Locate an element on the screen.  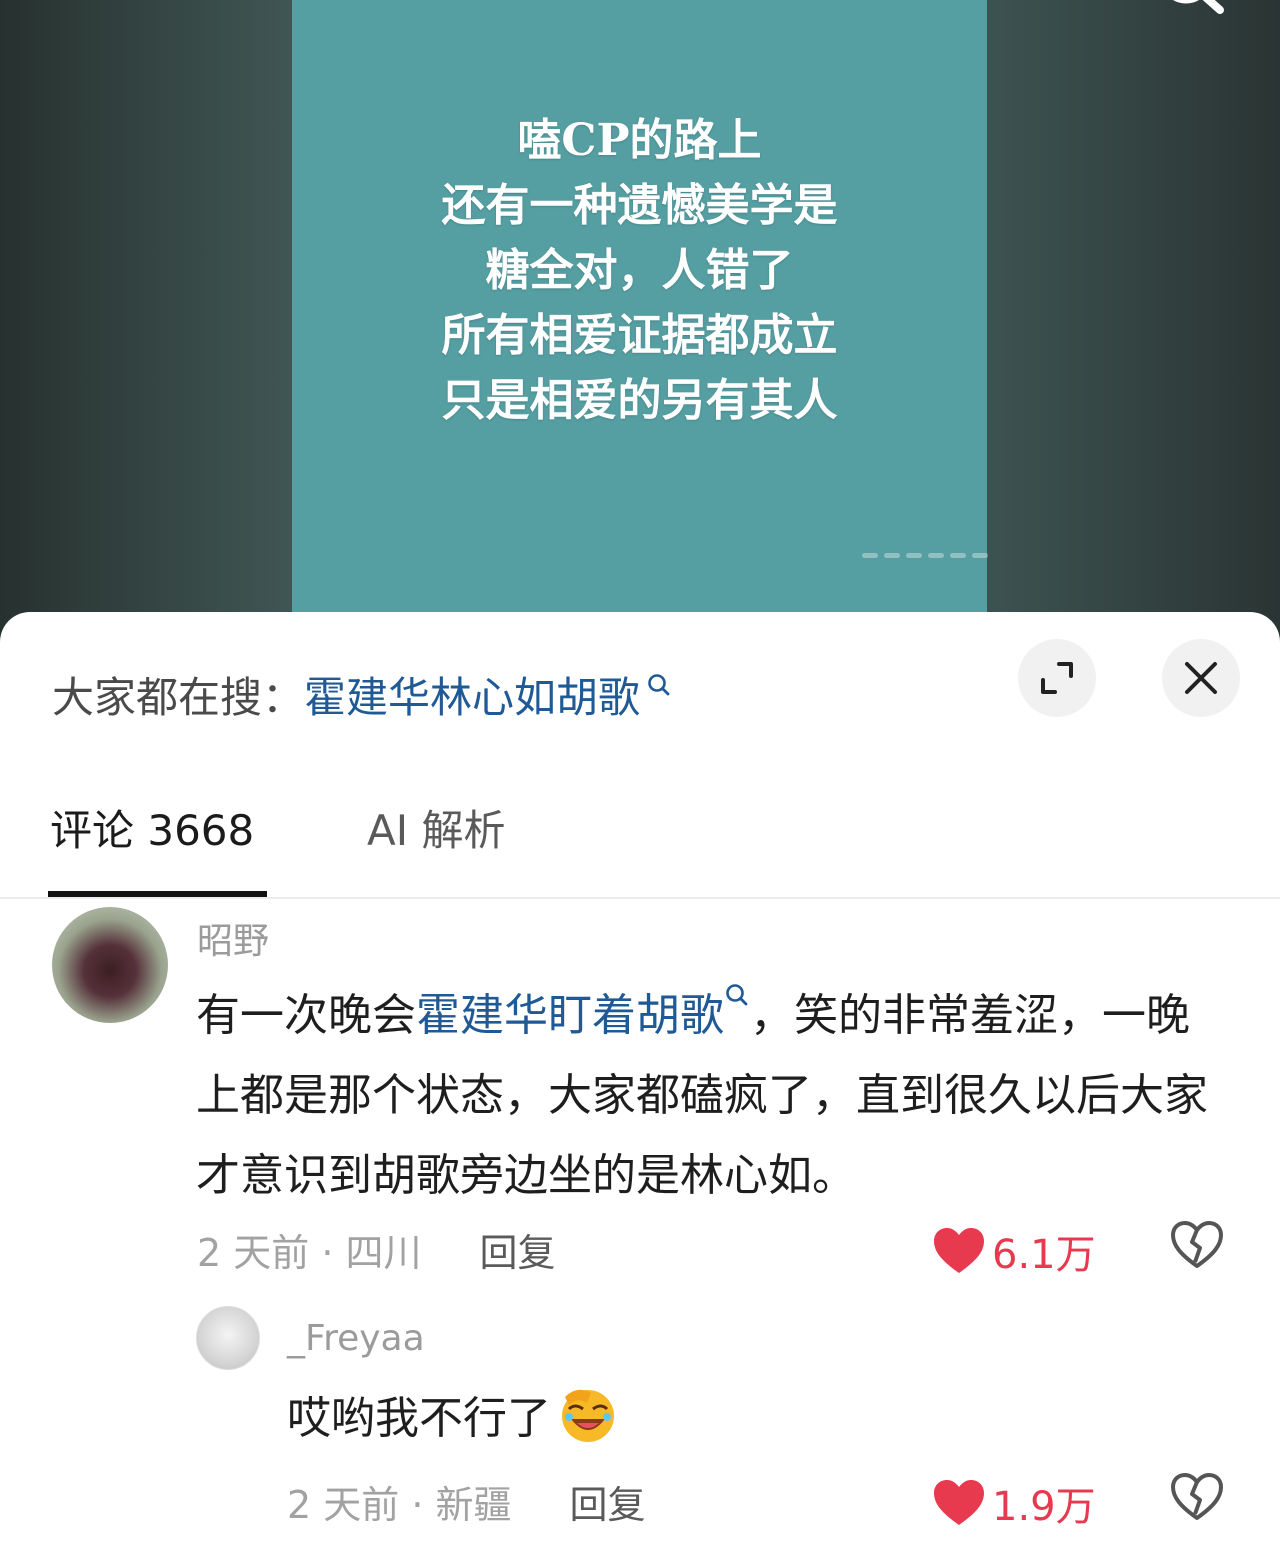
tab-bar: 评论 3668 AI 解析 is located at coordinates (640, 848).